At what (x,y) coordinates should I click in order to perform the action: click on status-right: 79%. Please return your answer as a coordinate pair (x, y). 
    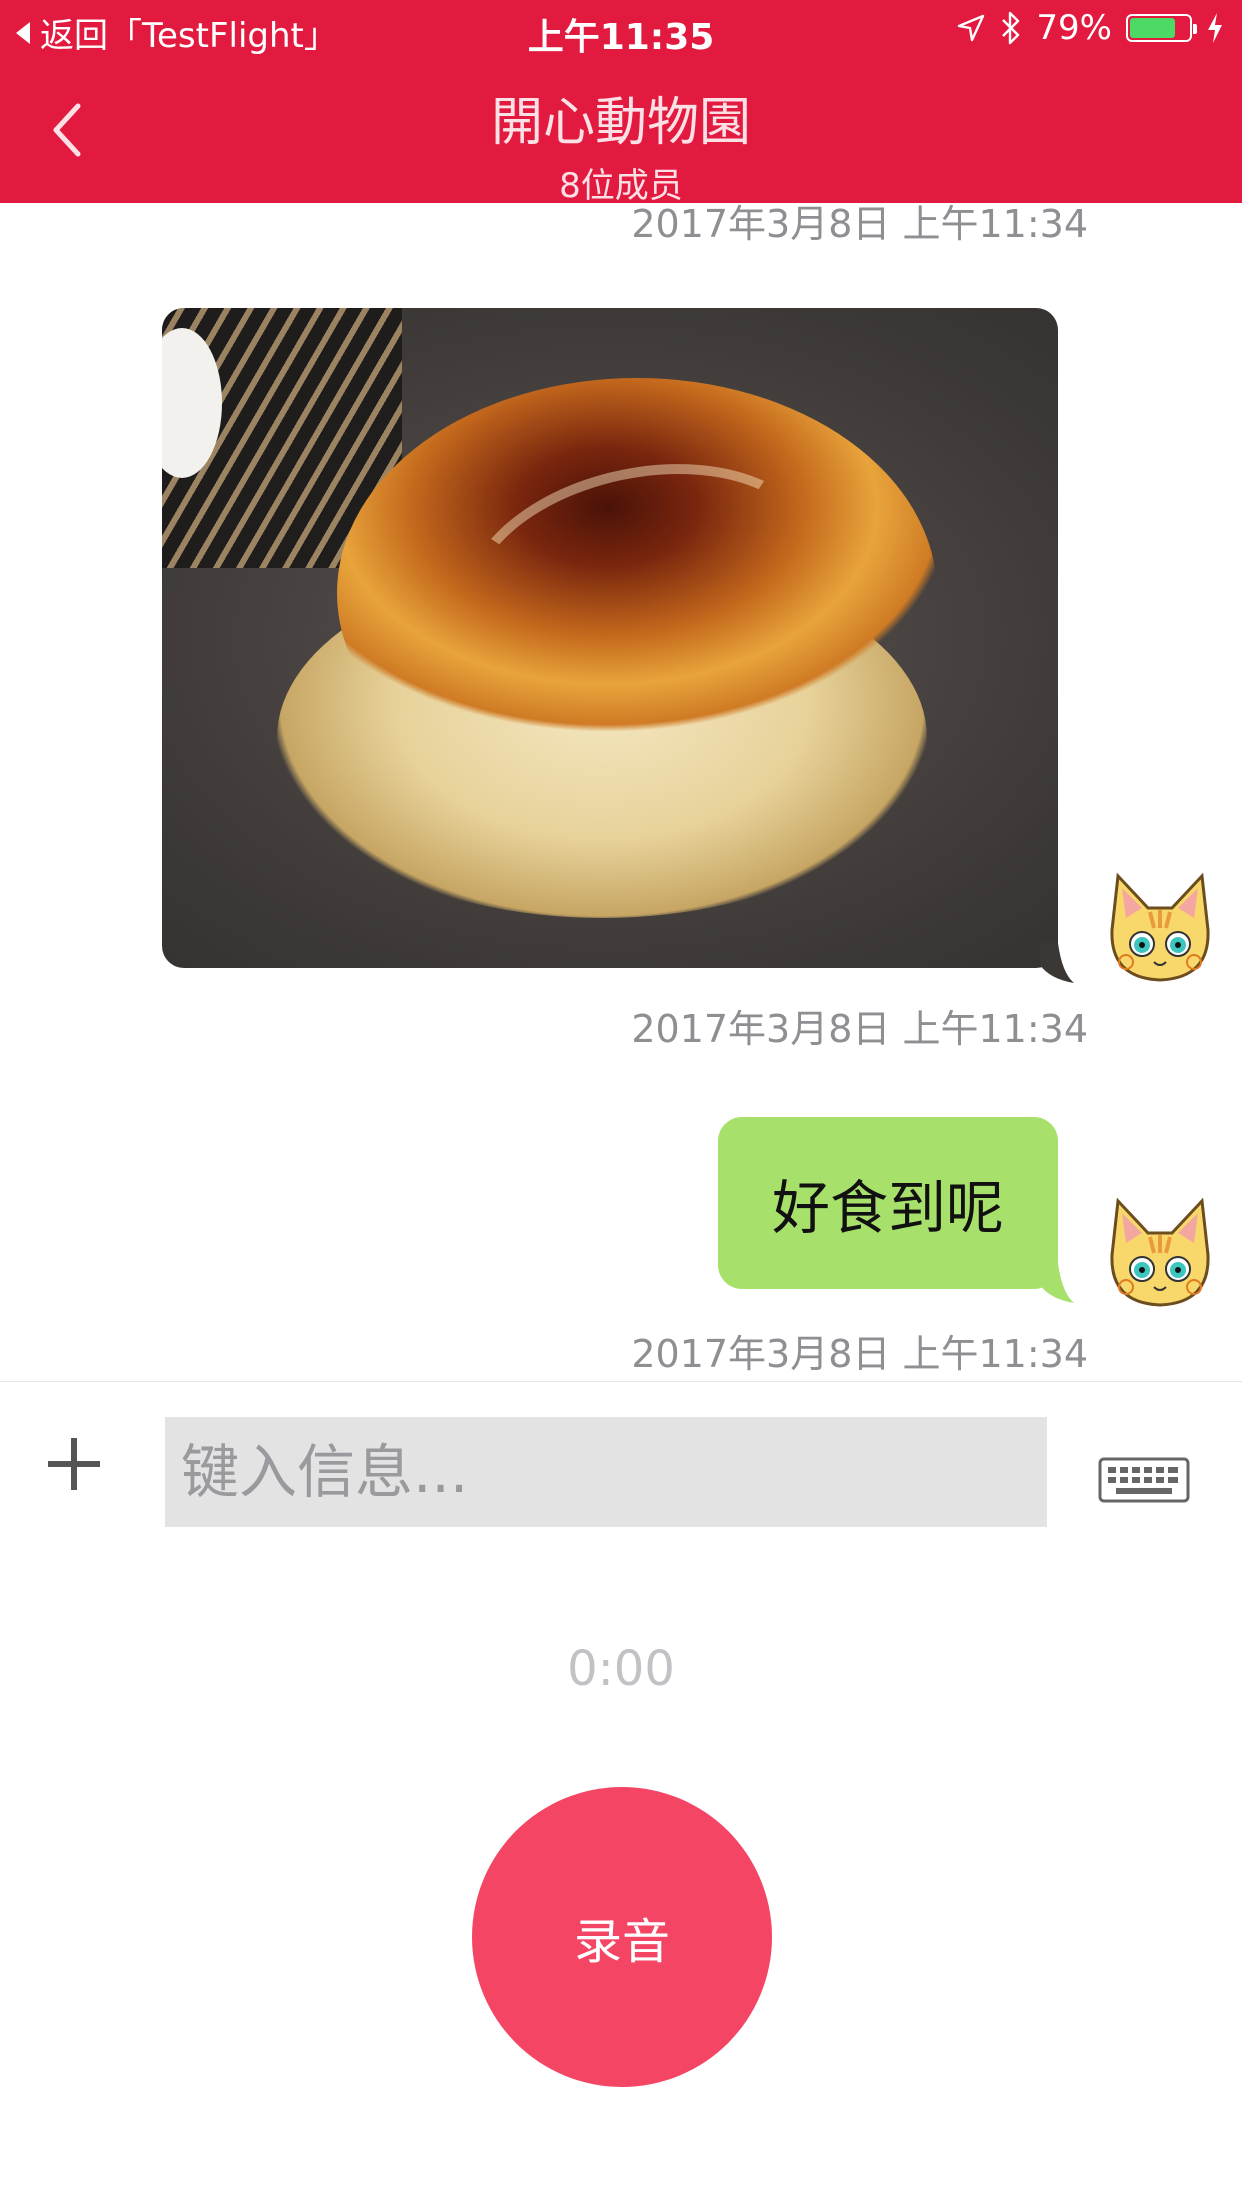
    Looking at the image, I should click on (1090, 28).